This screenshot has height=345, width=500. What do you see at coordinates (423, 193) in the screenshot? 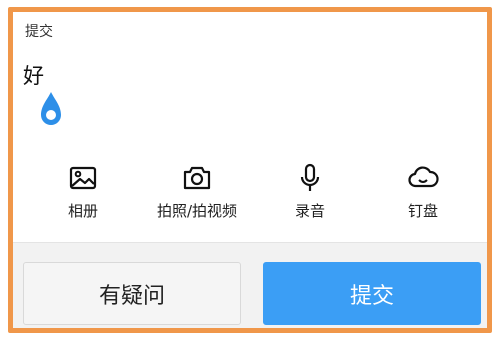
I see `dingpan-button: 钉盘` at bounding box center [423, 193].